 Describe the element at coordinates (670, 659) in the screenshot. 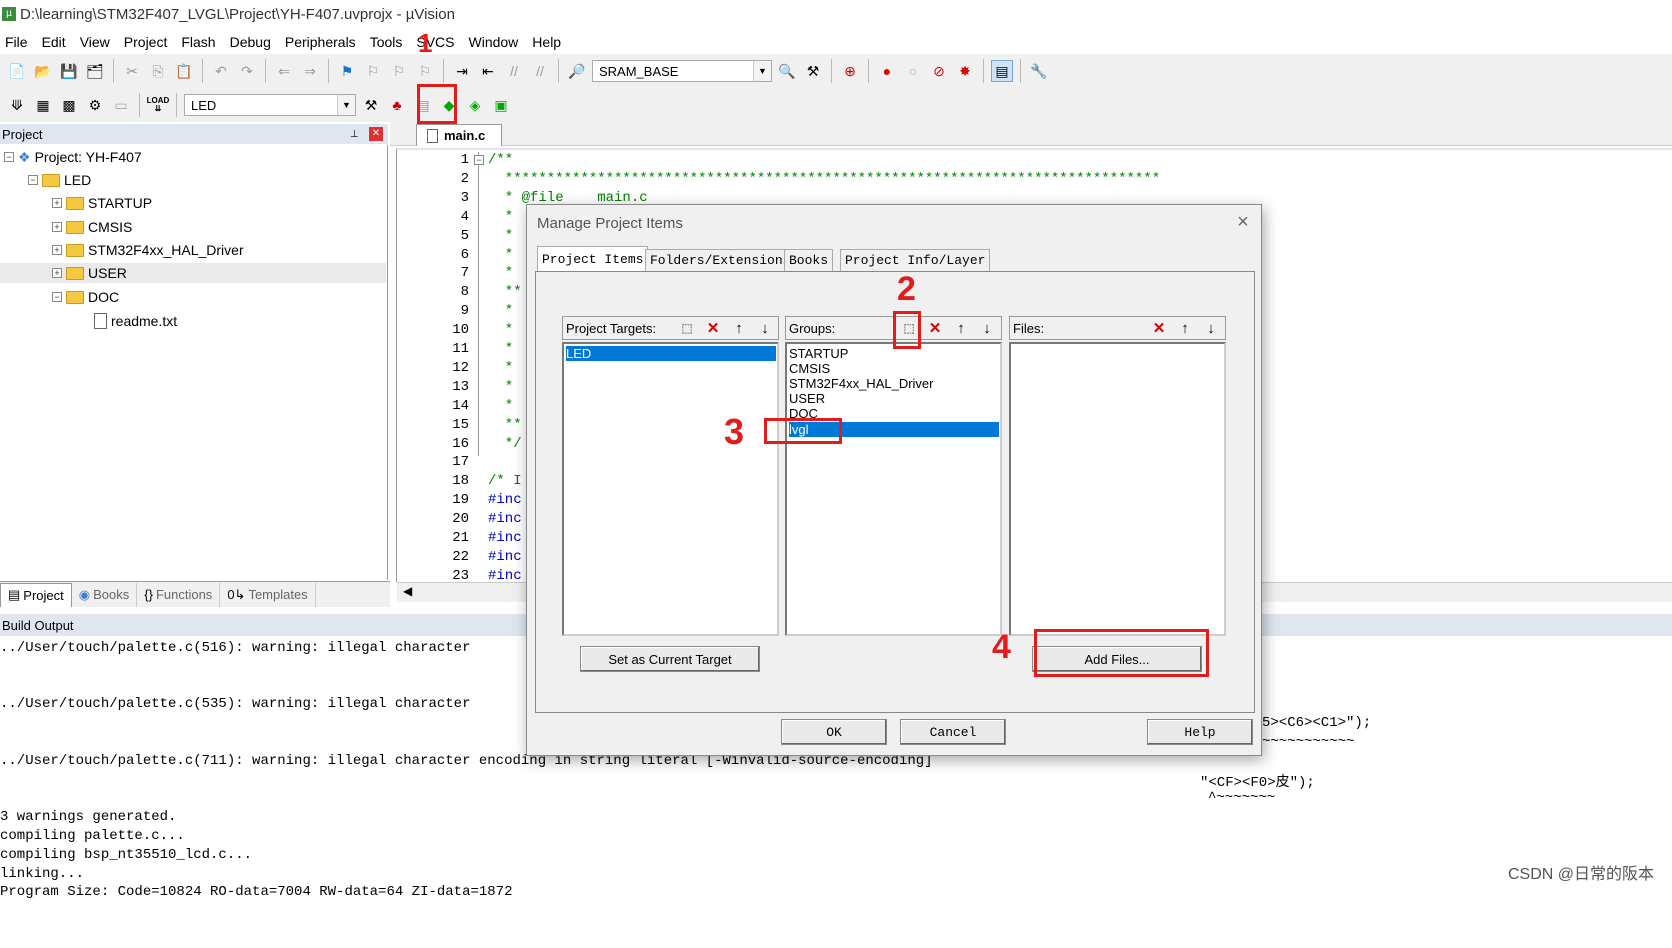

I see `set-as-current-target-button: Set as Current Target` at that location.